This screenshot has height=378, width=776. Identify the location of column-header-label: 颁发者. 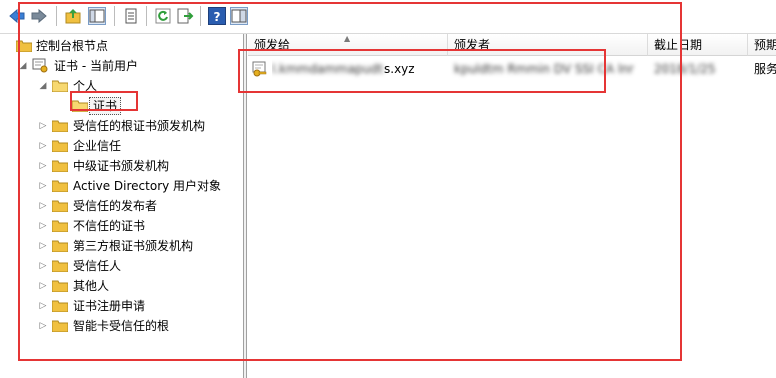
(472, 45).